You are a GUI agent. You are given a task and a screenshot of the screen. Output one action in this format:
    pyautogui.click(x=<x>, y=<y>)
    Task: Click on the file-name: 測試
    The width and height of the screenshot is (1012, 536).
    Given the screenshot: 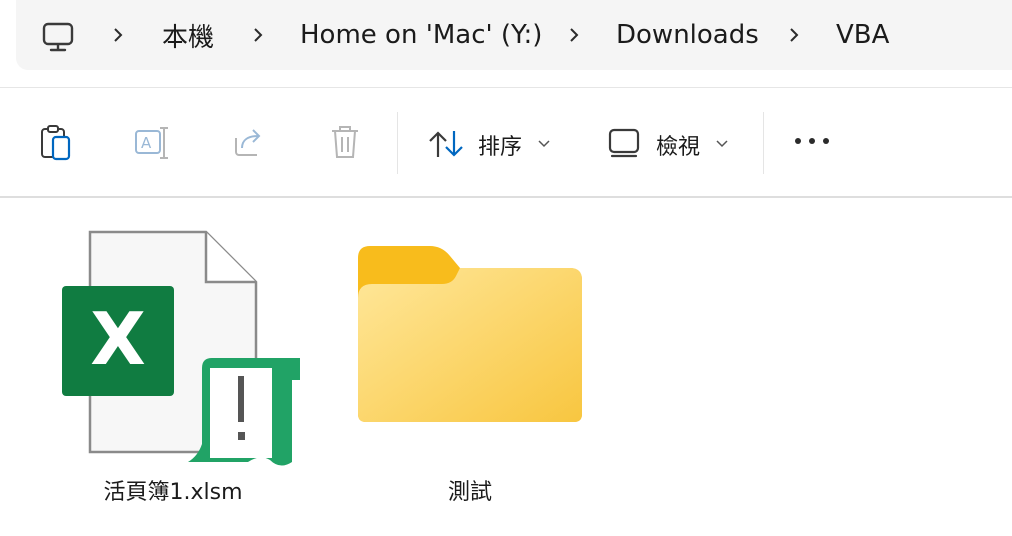 What is the action you would take?
    pyautogui.click(x=469, y=492)
    